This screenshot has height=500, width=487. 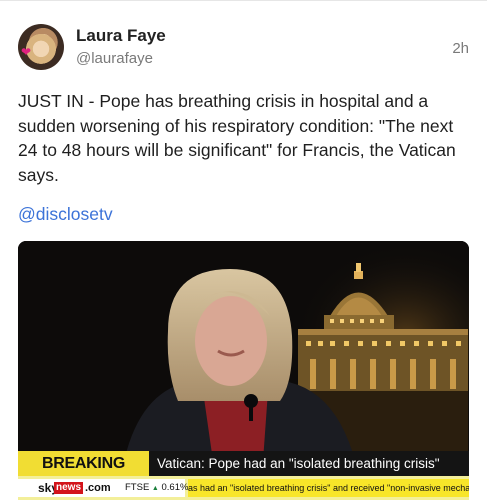 I want to click on sky-news-logo: sky news .com, so click(x=68, y=488).